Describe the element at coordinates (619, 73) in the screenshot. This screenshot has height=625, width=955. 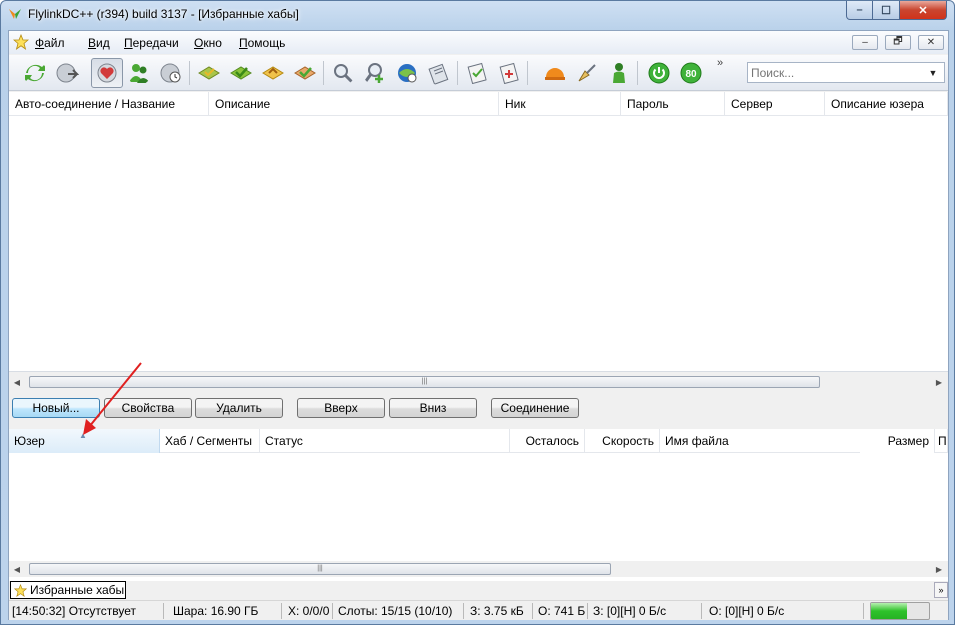
I see `user-icon` at that location.